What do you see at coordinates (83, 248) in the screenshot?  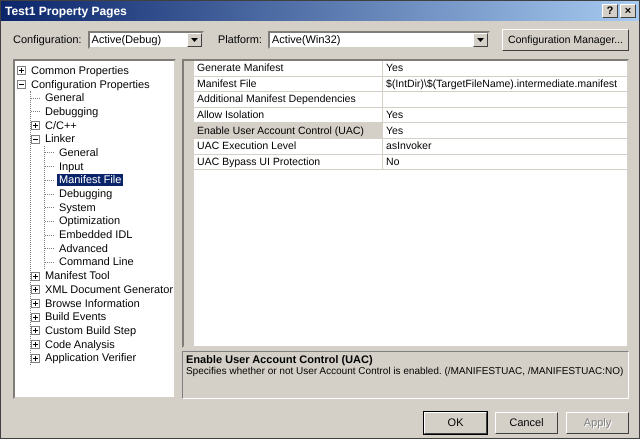 I see `tree-item: Advanced` at bounding box center [83, 248].